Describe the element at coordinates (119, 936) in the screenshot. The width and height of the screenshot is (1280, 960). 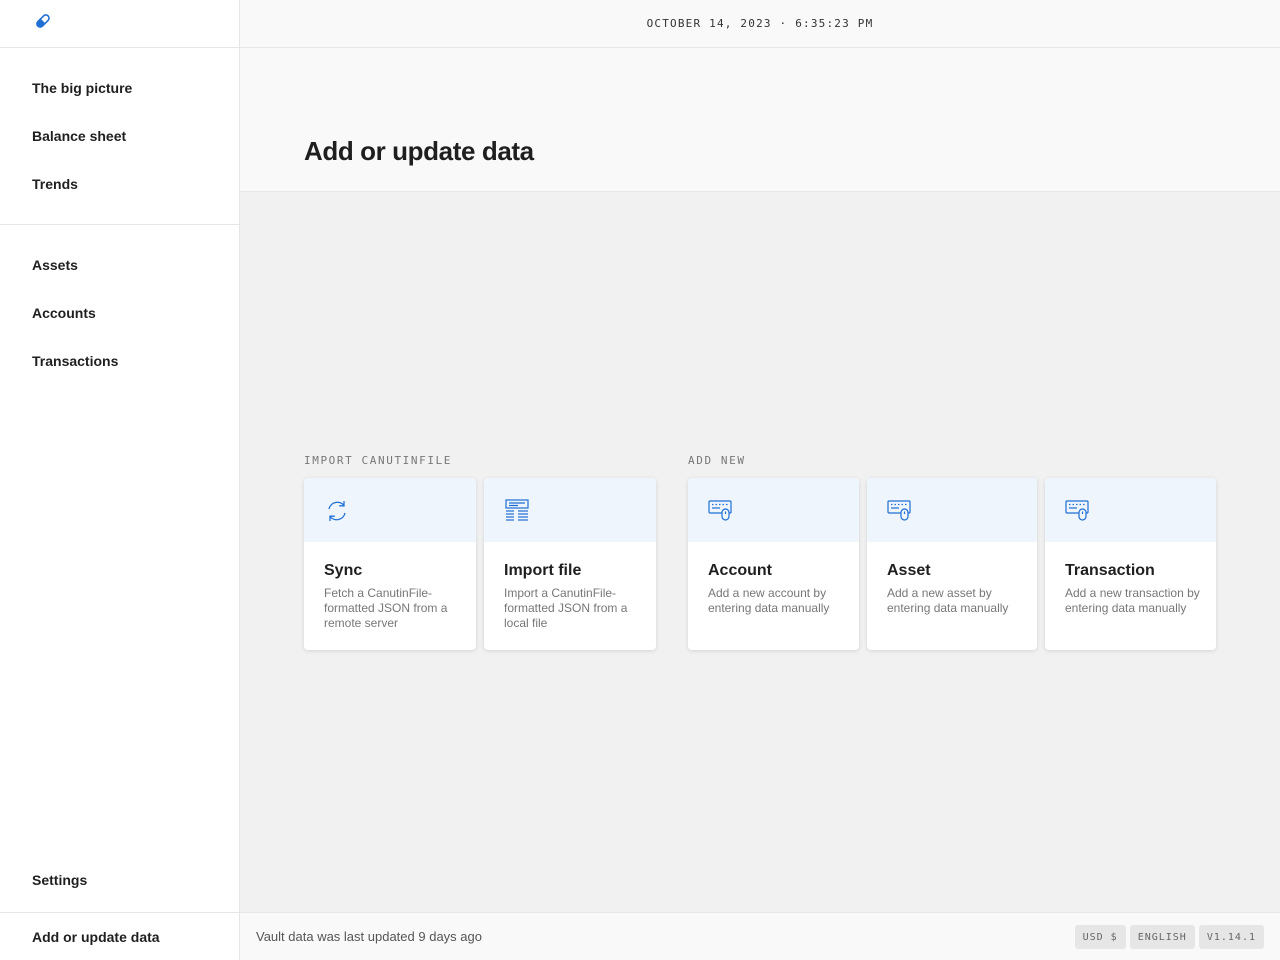
I see `sidebar-item-add-update-data: Add or update data` at that location.